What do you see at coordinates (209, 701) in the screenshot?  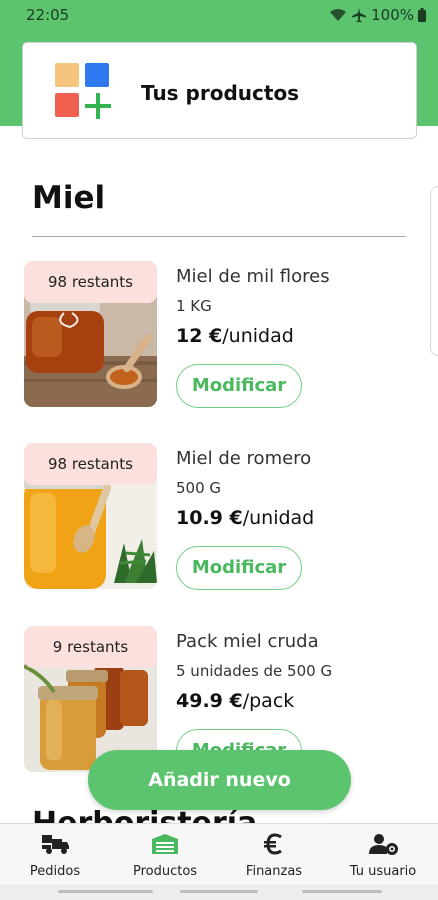 I see `price-amount: 49.9 €` at bounding box center [209, 701].